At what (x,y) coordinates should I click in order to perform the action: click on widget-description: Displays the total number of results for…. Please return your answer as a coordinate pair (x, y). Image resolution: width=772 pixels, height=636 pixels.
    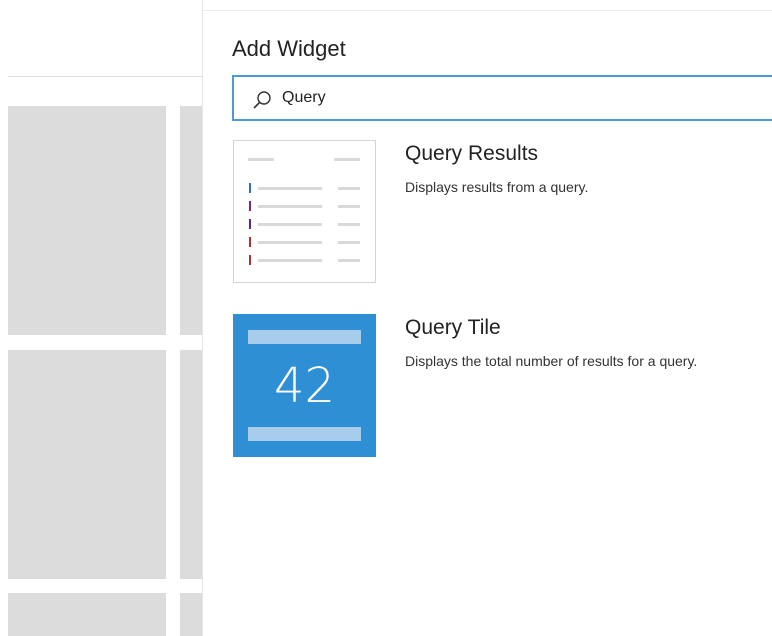
    Looking at the image, I should click on (551, 361).